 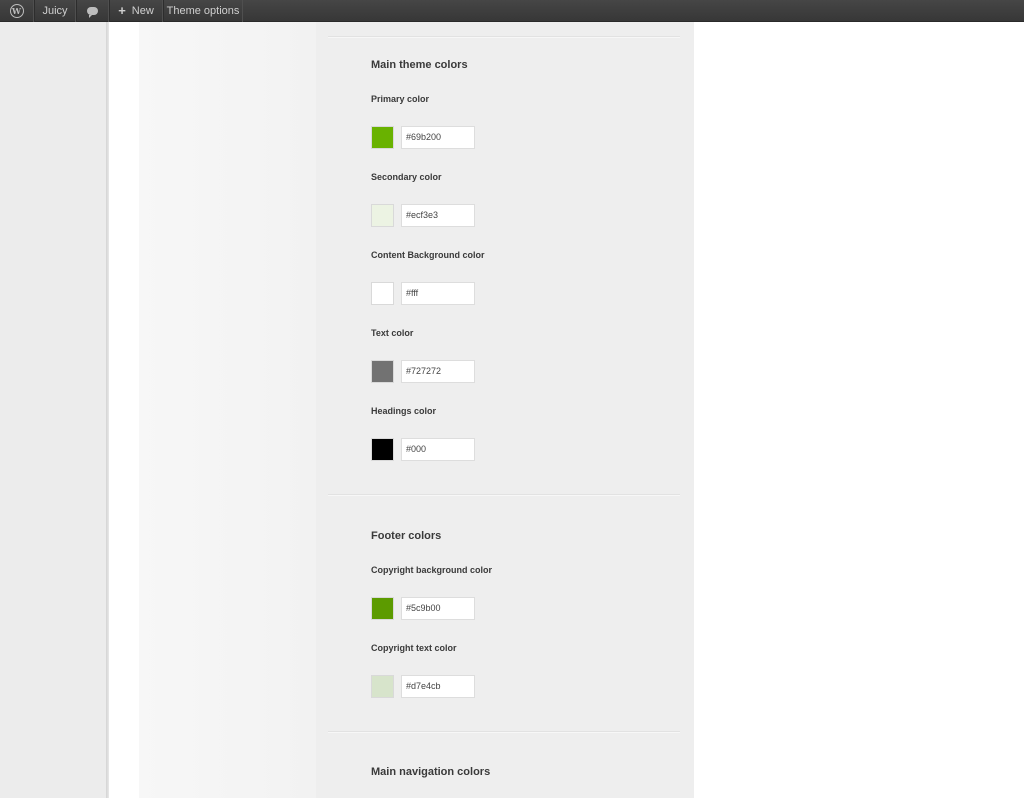 What do you see at coordinates (431, 772) in the screenshot?
I see `section-title-navigation-colors: Main navigation colors` at bounding box center [431, 772].